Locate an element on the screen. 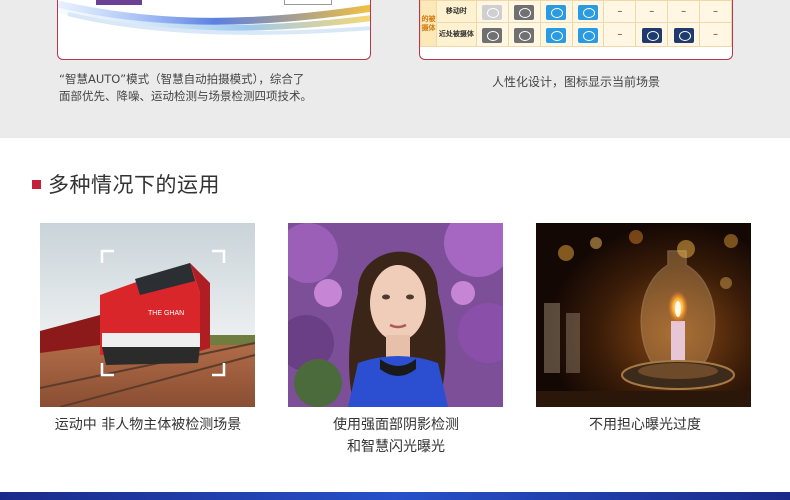 The width and height of the screenshot is (790, 500). scene-icon-gray is located at coordinates (492, 12).